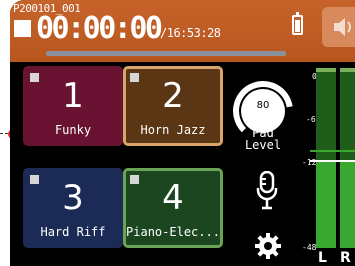  I want to click on meter-scale-minus48: -48, so click(309, 247).